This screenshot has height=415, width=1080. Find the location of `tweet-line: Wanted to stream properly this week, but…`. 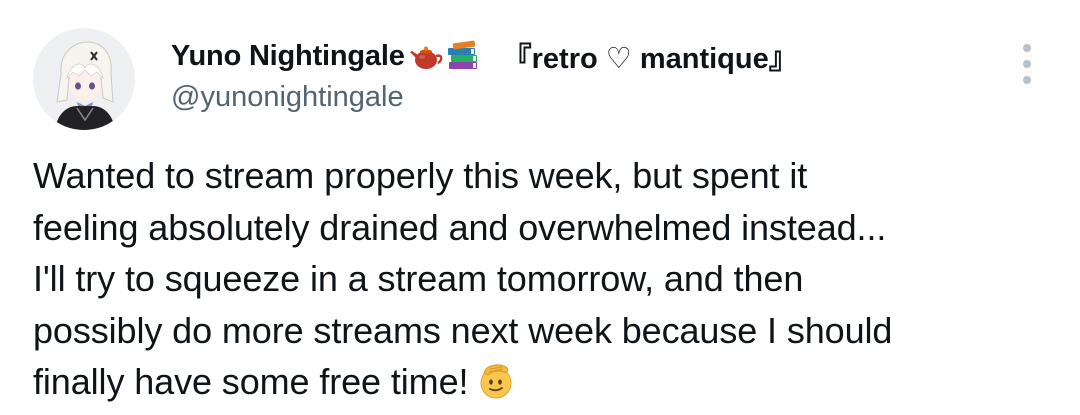

tweet-line: Wanted to stream properly this week, but… is located at coordinates (420, 175).